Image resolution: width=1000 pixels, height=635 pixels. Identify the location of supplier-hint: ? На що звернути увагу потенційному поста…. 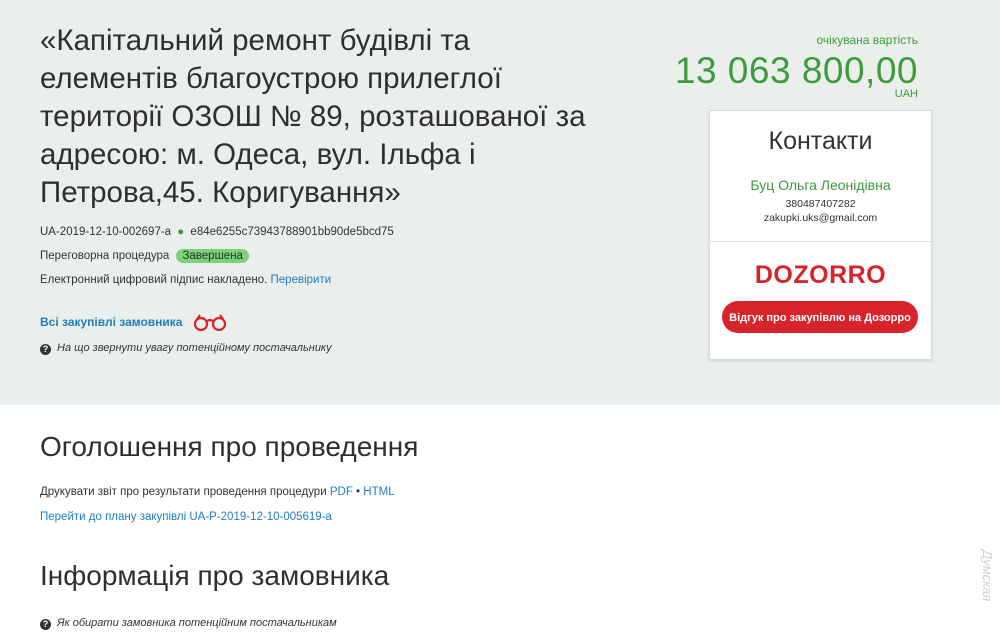
(186, 348).